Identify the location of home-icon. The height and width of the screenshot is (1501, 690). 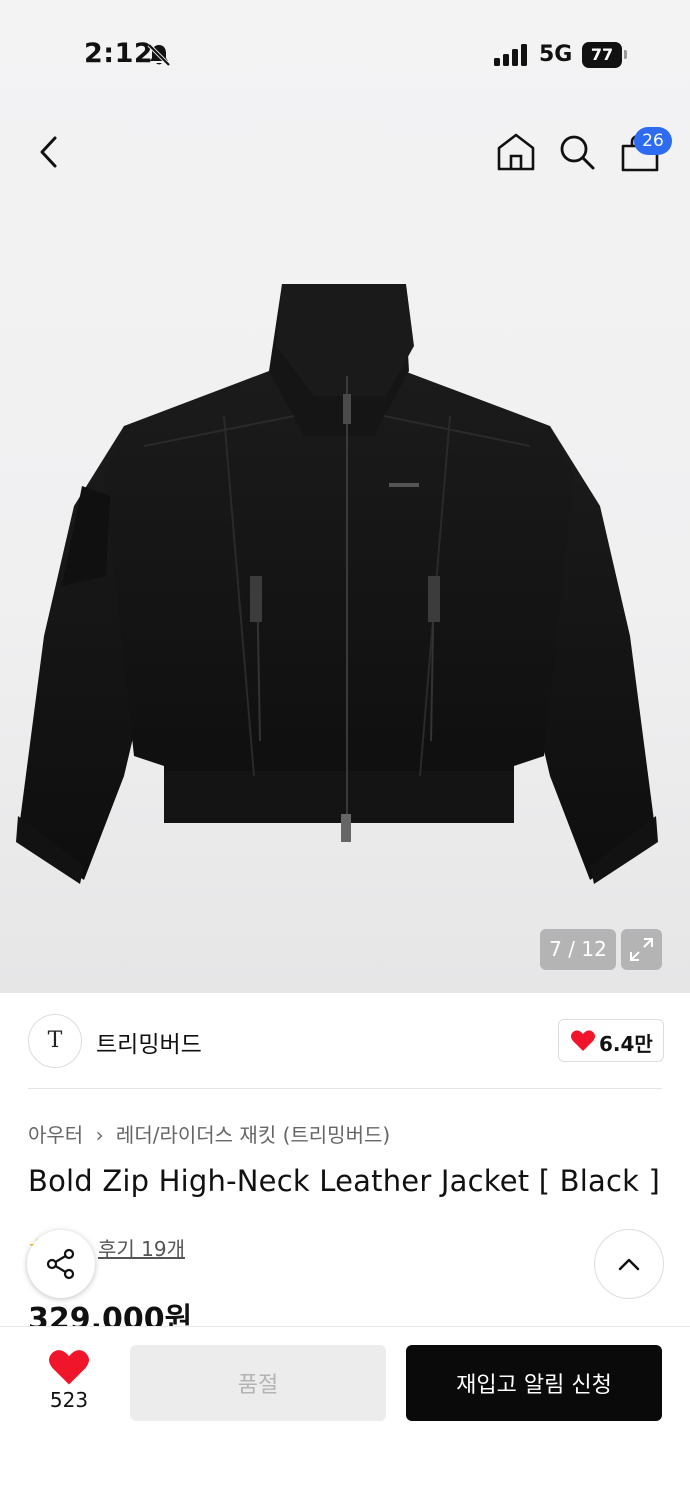
(516, 152).